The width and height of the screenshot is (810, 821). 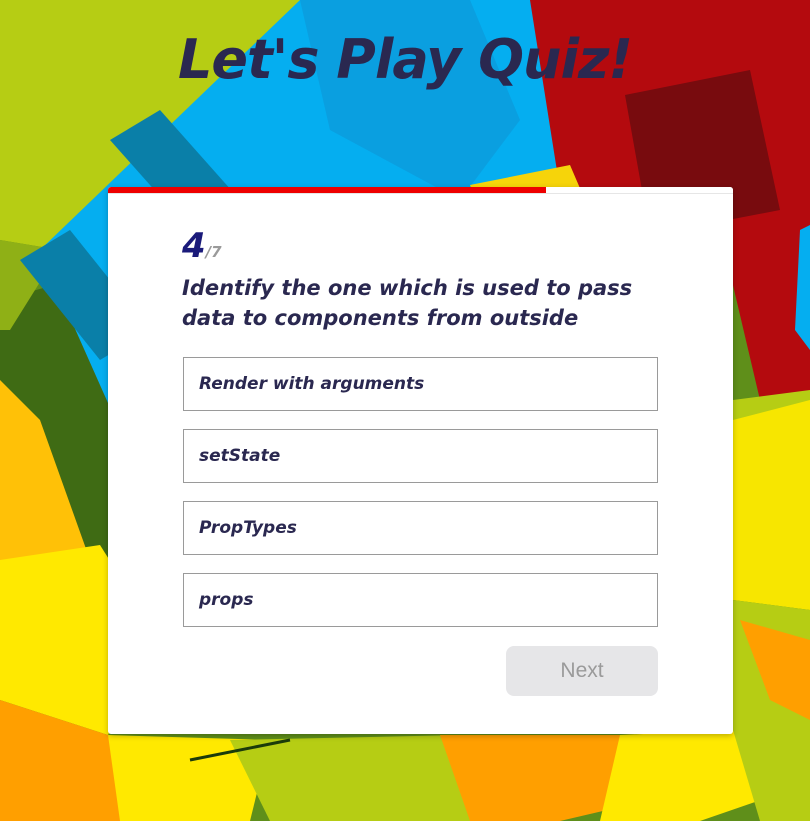 I want to click on question-counter: 4/7, so click(x=202, y=246).